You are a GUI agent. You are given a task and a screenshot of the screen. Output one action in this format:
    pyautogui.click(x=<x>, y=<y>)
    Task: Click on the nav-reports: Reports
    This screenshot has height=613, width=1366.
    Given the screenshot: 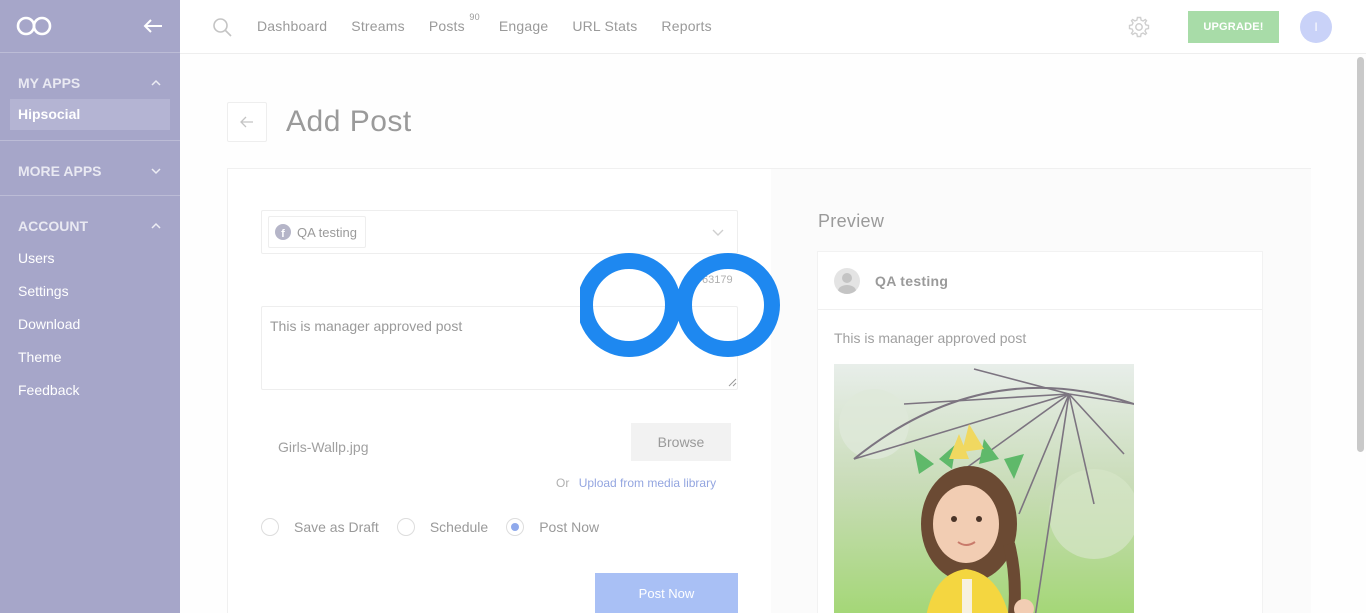 What is the action you would take?
    pyautogui.click(x=686, y=26)
    